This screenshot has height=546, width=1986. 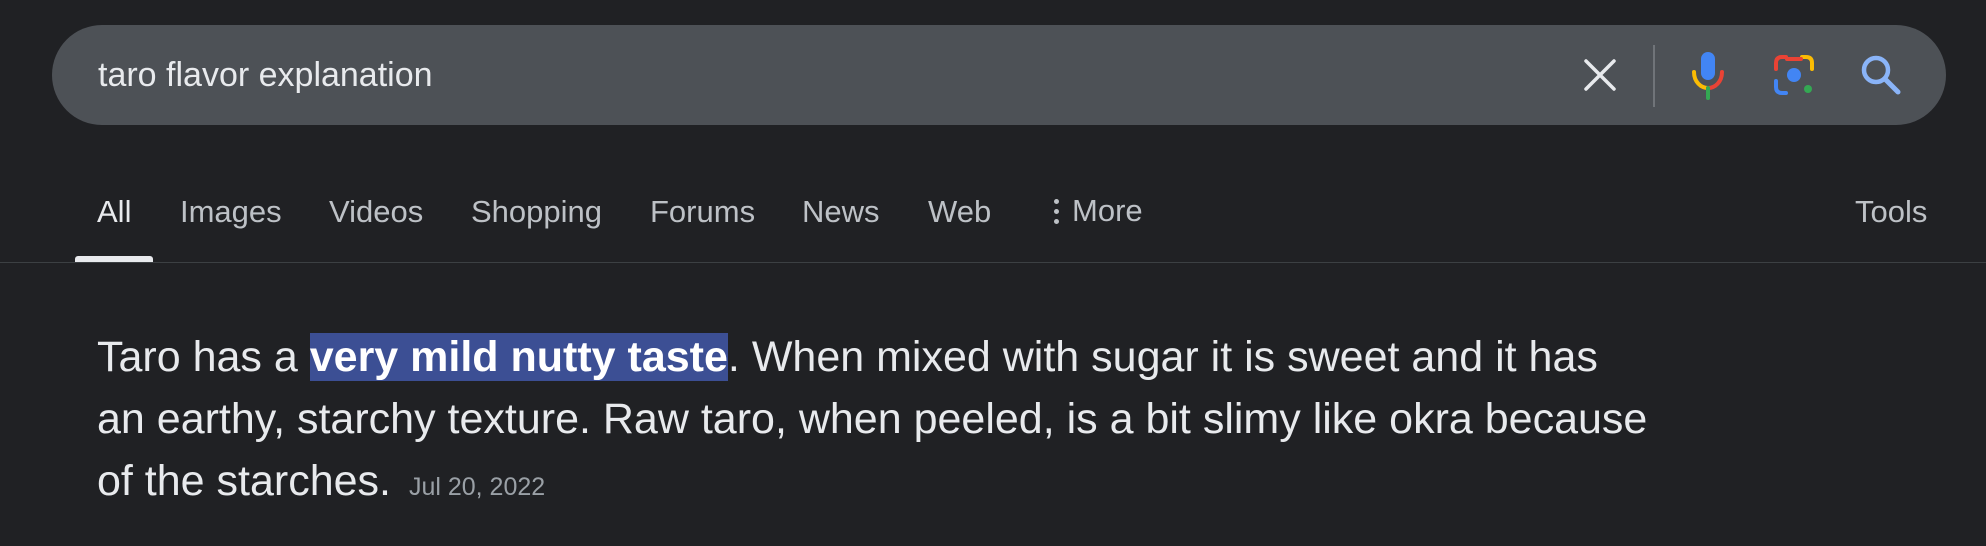 I want to click on tab-images: Images, so click(x=231, y=211).